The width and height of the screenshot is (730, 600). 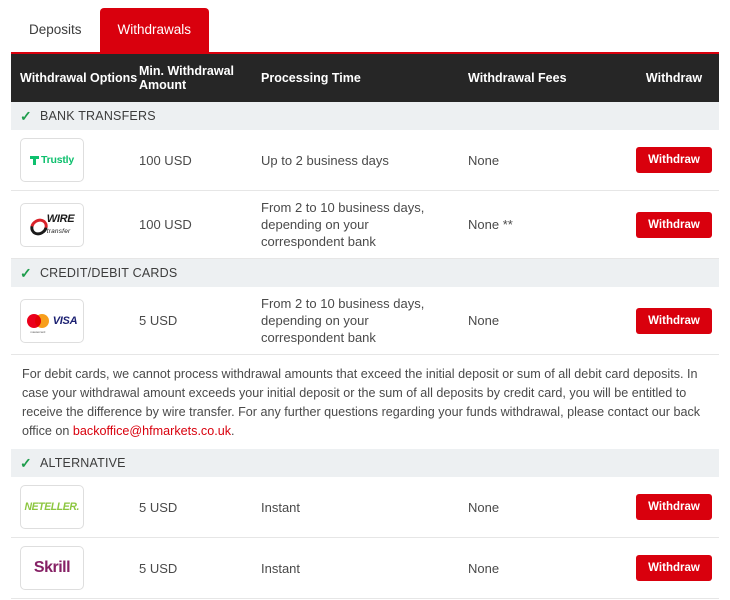 I want to click on mastercard-visa-logo: mastercard VISA, so click(x=52, y=320).